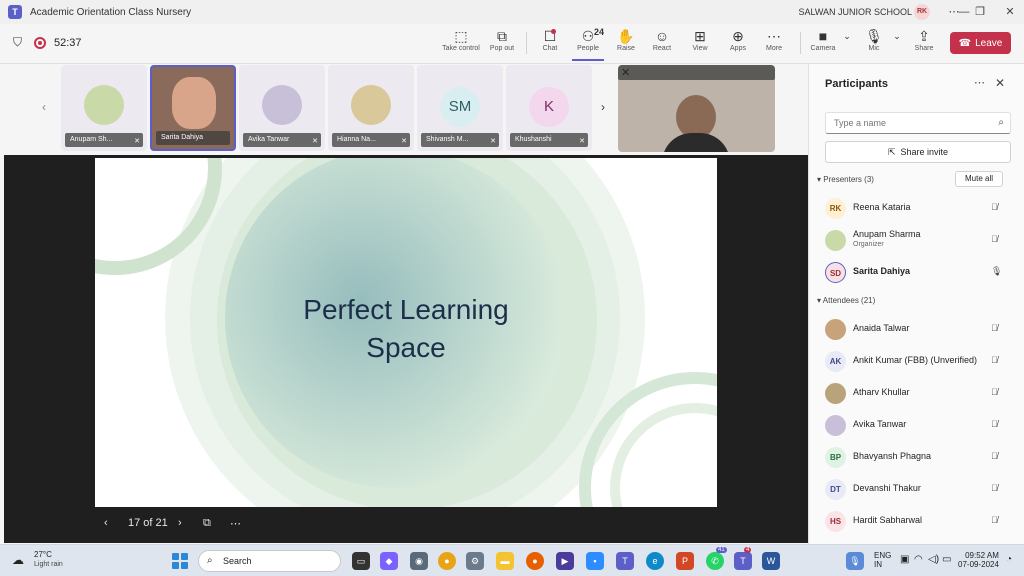 Image resolution: width=1024 pixels, height=576 pixels. I want to click on participant-initials: SM, so click(460, 107).